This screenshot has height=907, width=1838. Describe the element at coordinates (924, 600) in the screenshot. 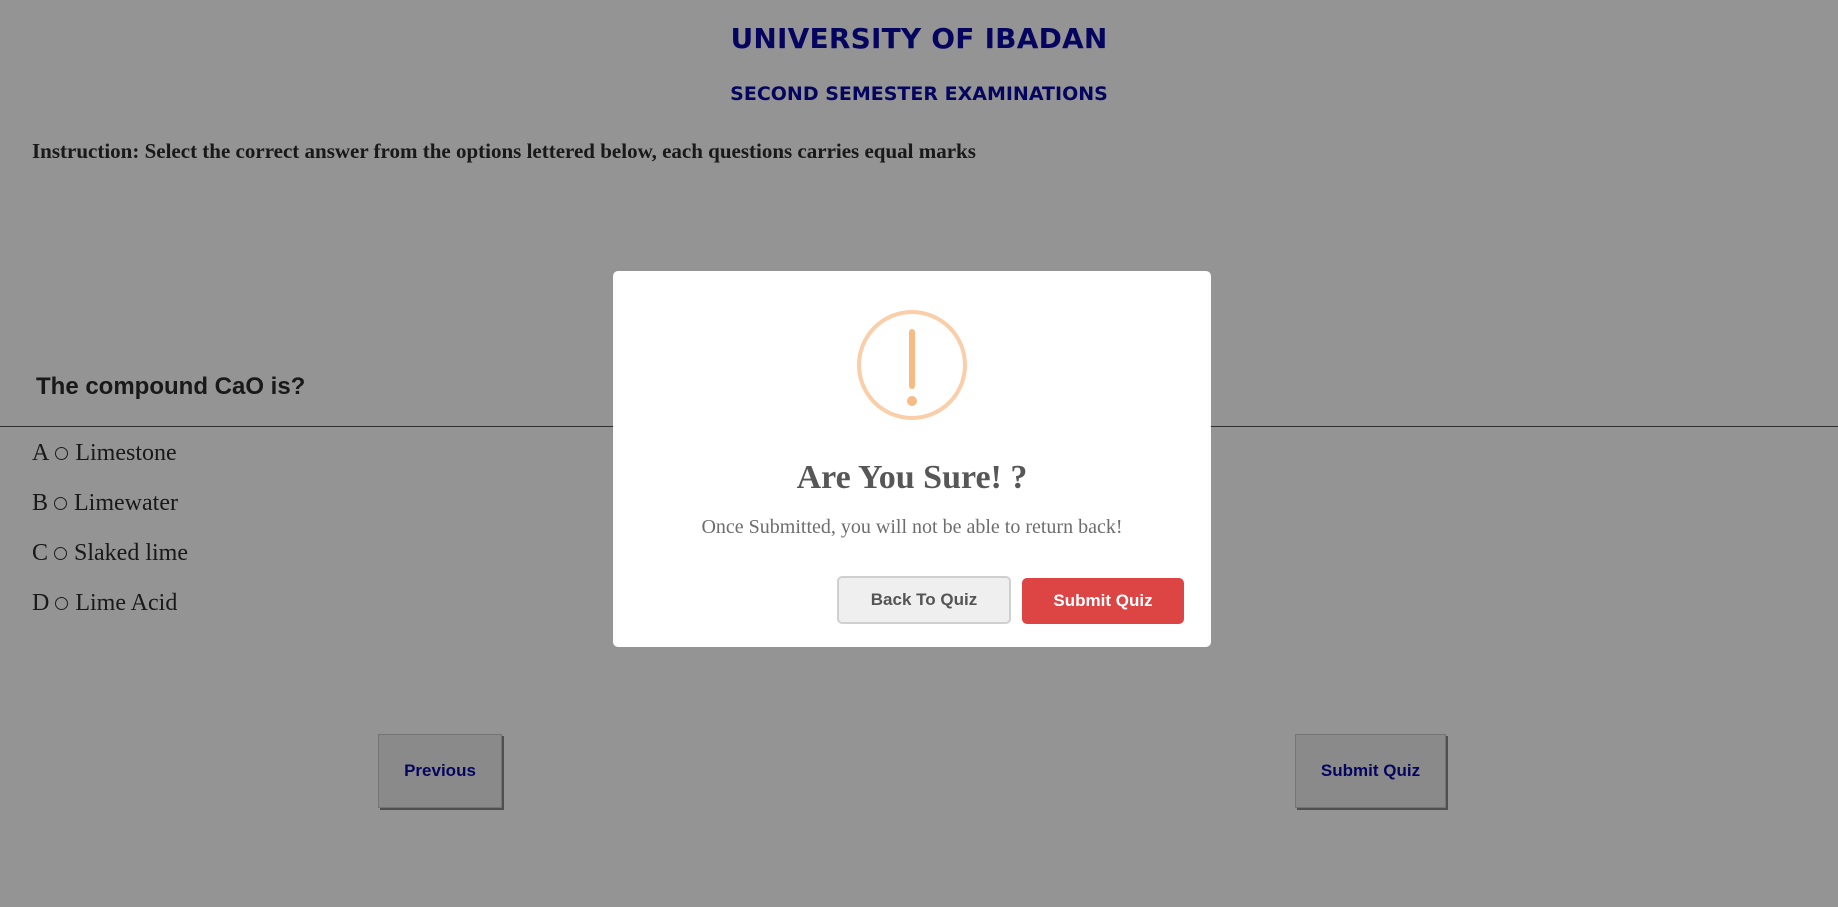

I see `back-to-quiz-button: Back To Quiz` at that location.